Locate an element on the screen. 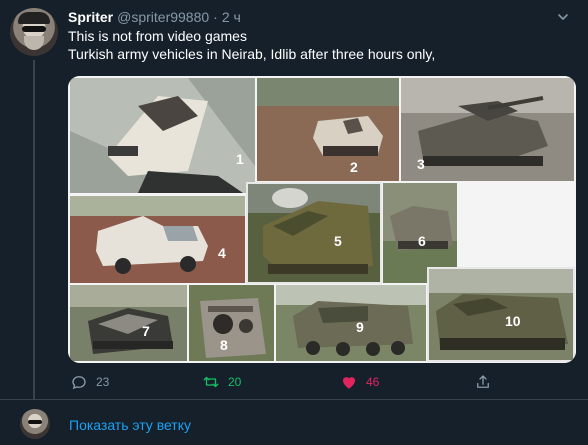 This screenshot has width=588, height=445. reply-icon is located at coordinates (79, 383).